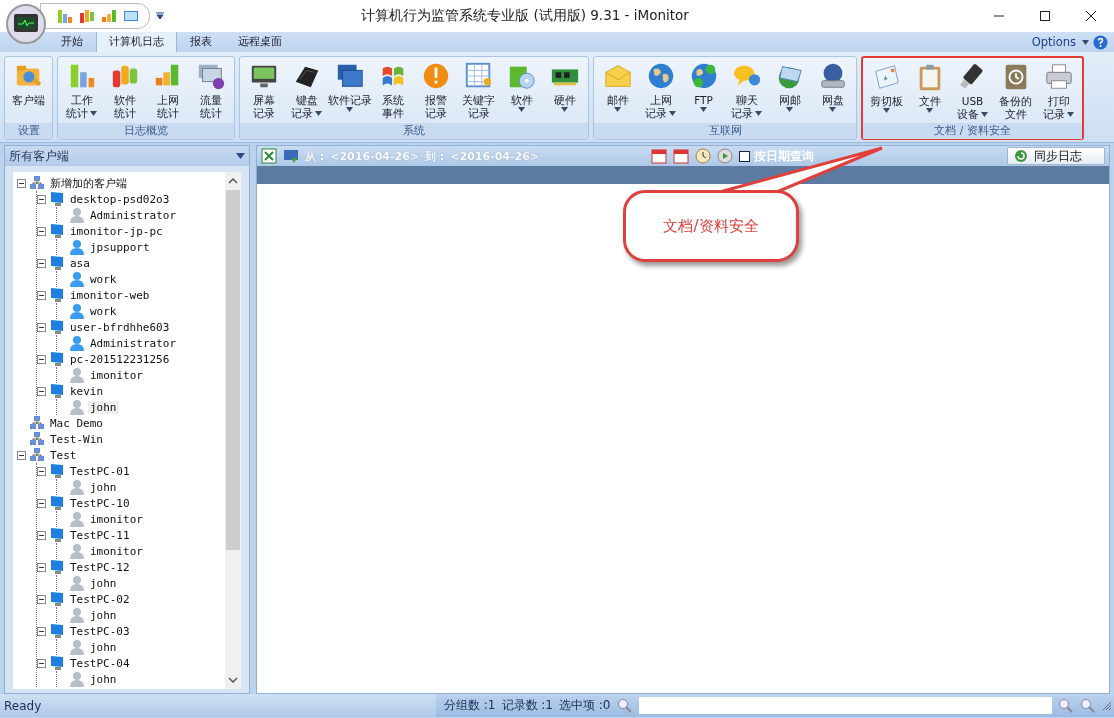  I want to click on ribbon-tab: 计算机日志, so click(136, 41).